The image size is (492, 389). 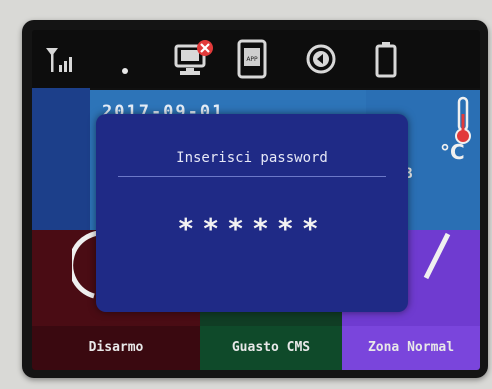 What do you see at coordinates (61, 159) in the screenshot?
I see `left-tile` at bounding box center [61, 159].